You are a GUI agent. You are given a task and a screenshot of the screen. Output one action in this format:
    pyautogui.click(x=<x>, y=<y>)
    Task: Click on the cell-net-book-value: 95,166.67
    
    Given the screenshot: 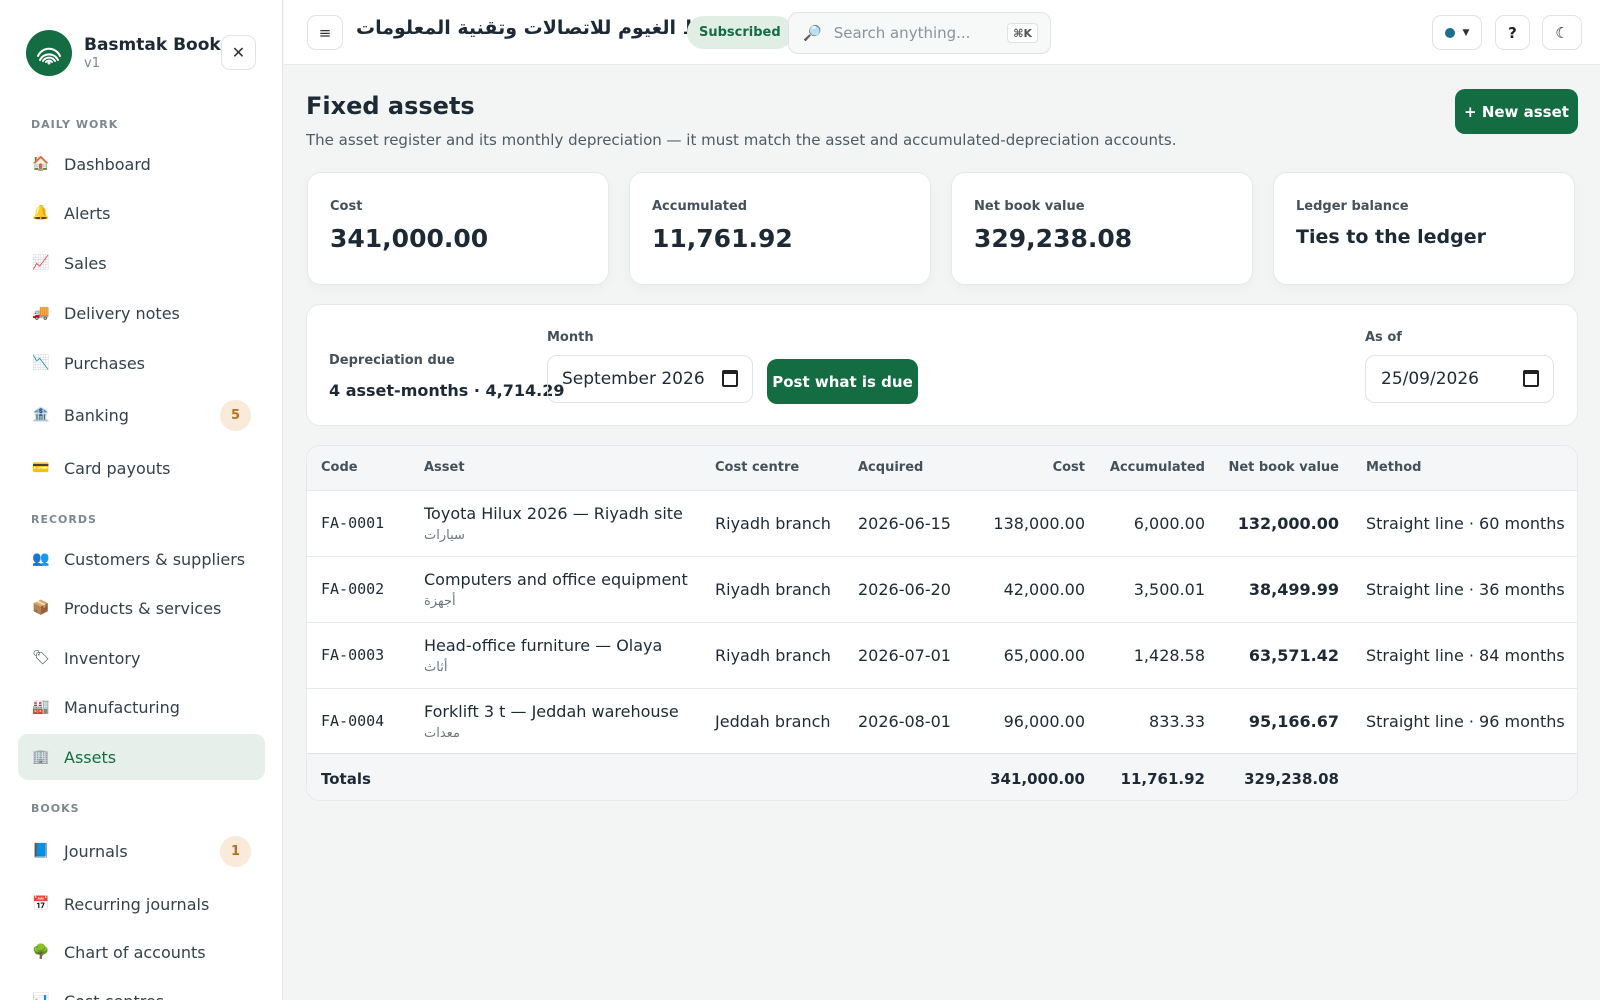 What is the action you would take?
    pyautogui.click(x=1293, y=721)
    